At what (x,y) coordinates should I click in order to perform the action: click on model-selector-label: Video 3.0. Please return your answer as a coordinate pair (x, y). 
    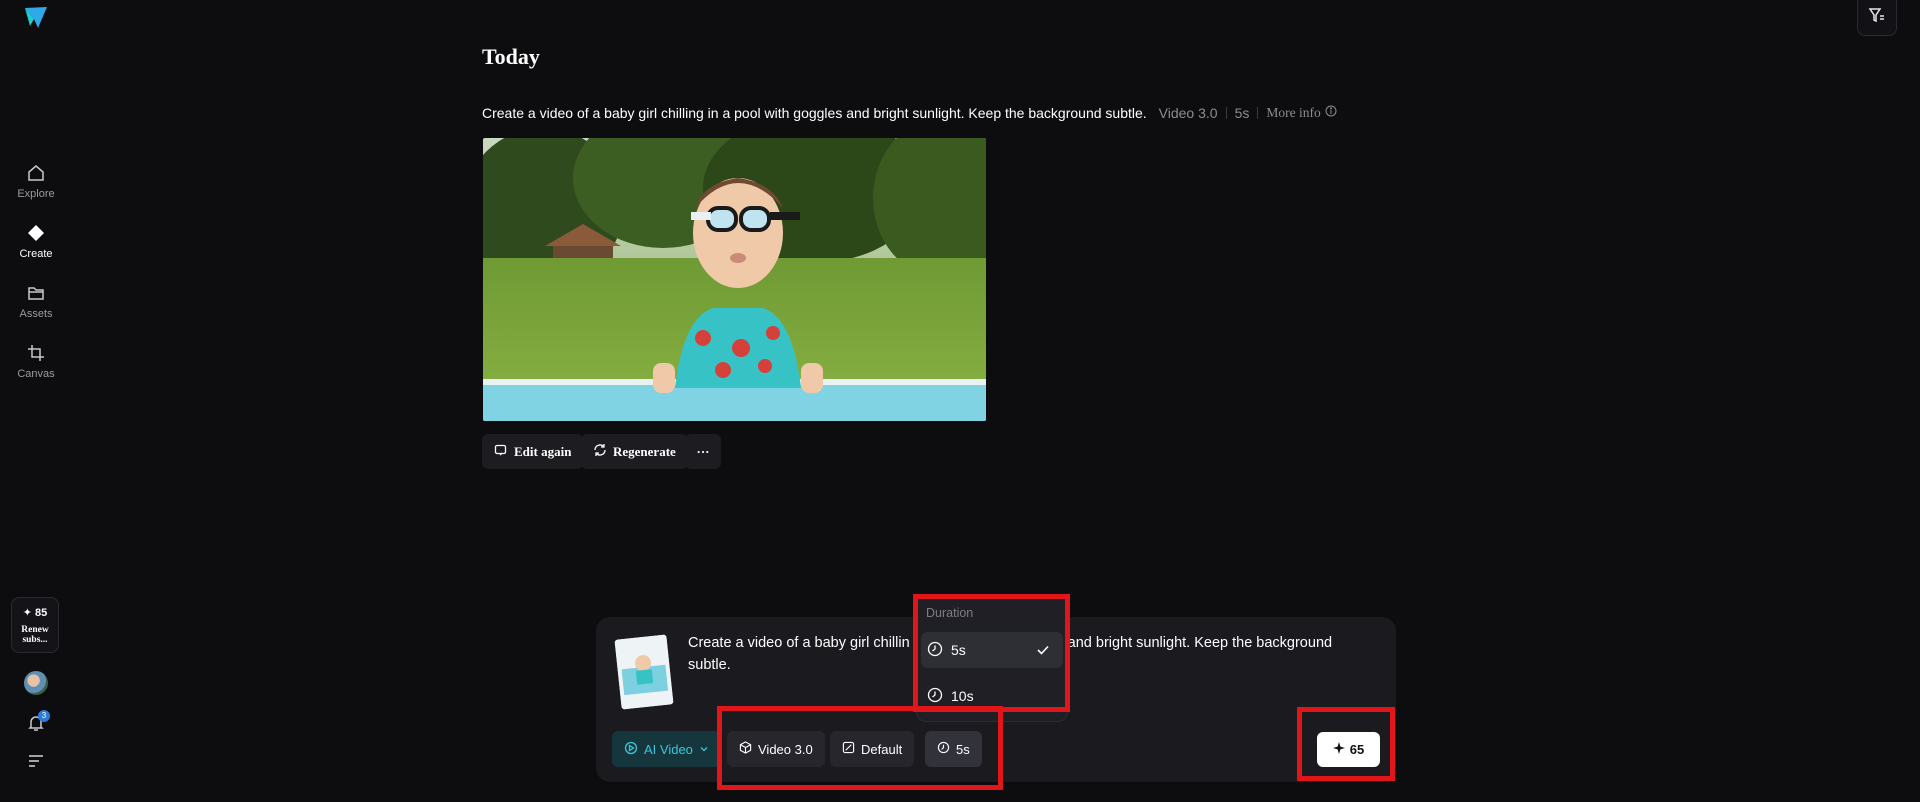
    Looking at the image, I should click on (785, 749).